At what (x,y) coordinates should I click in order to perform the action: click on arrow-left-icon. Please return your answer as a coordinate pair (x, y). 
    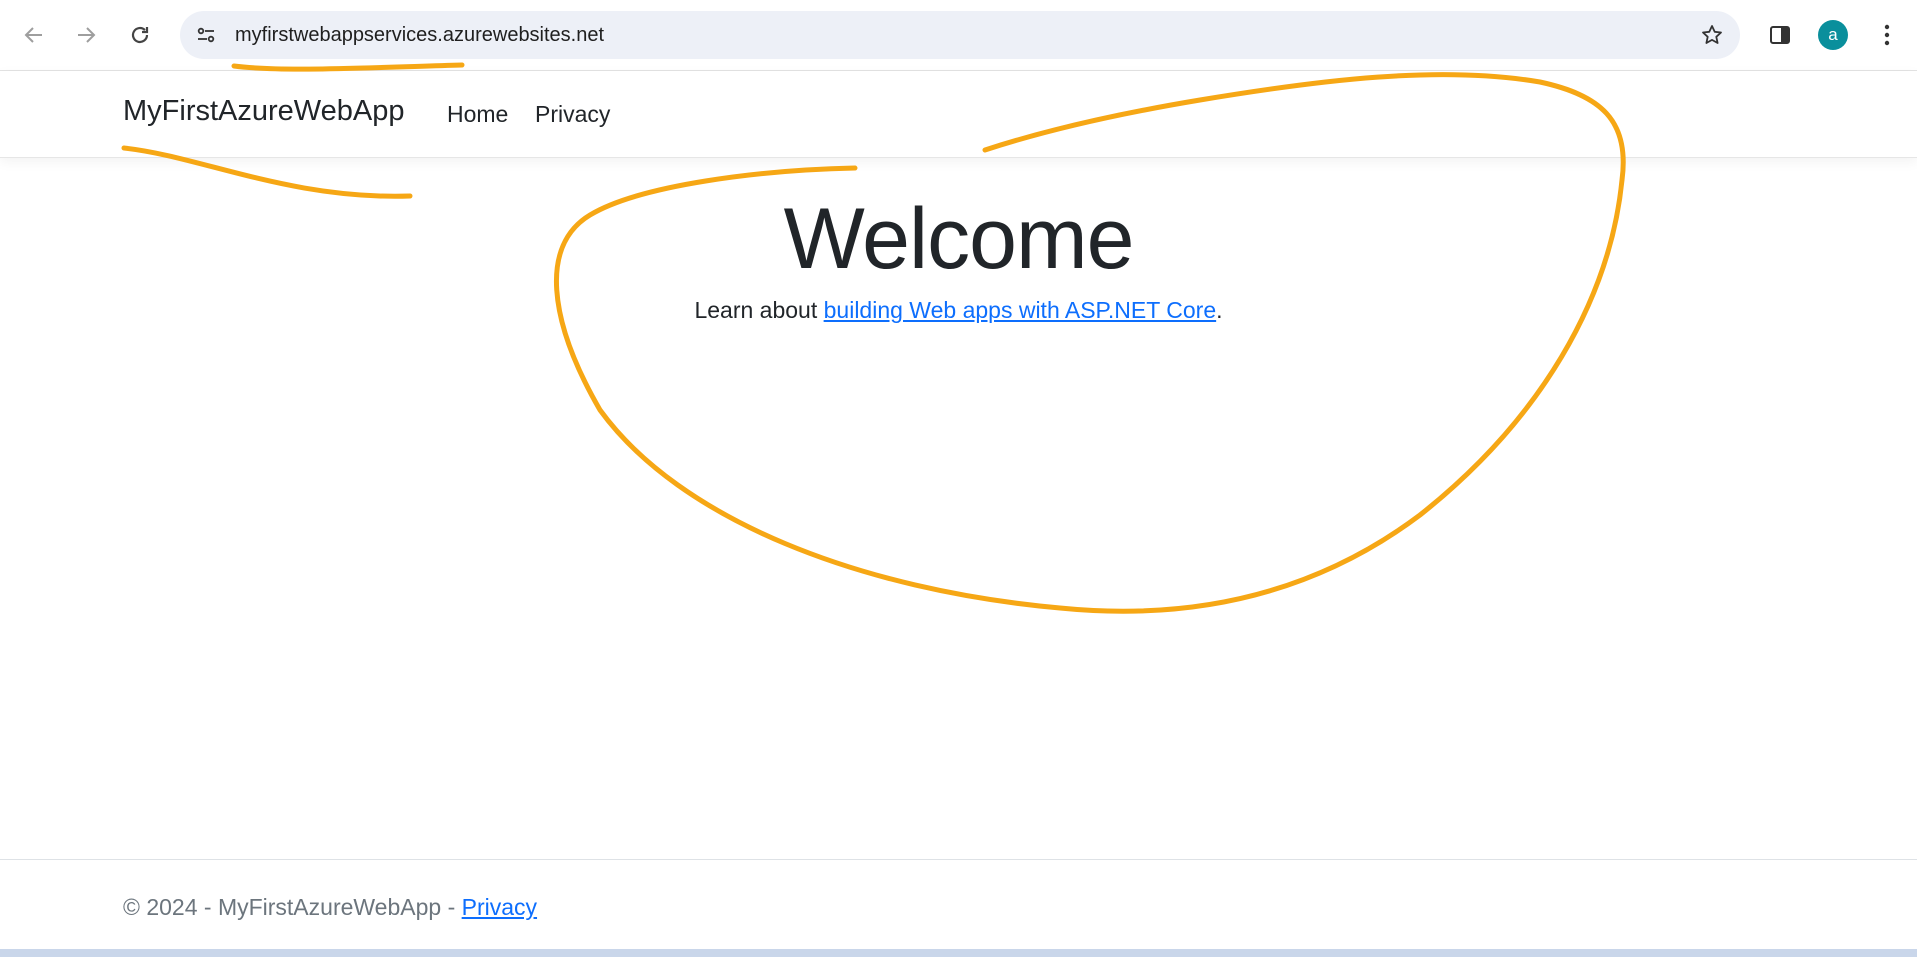
    Looking at the image, I should click on (33, 35).